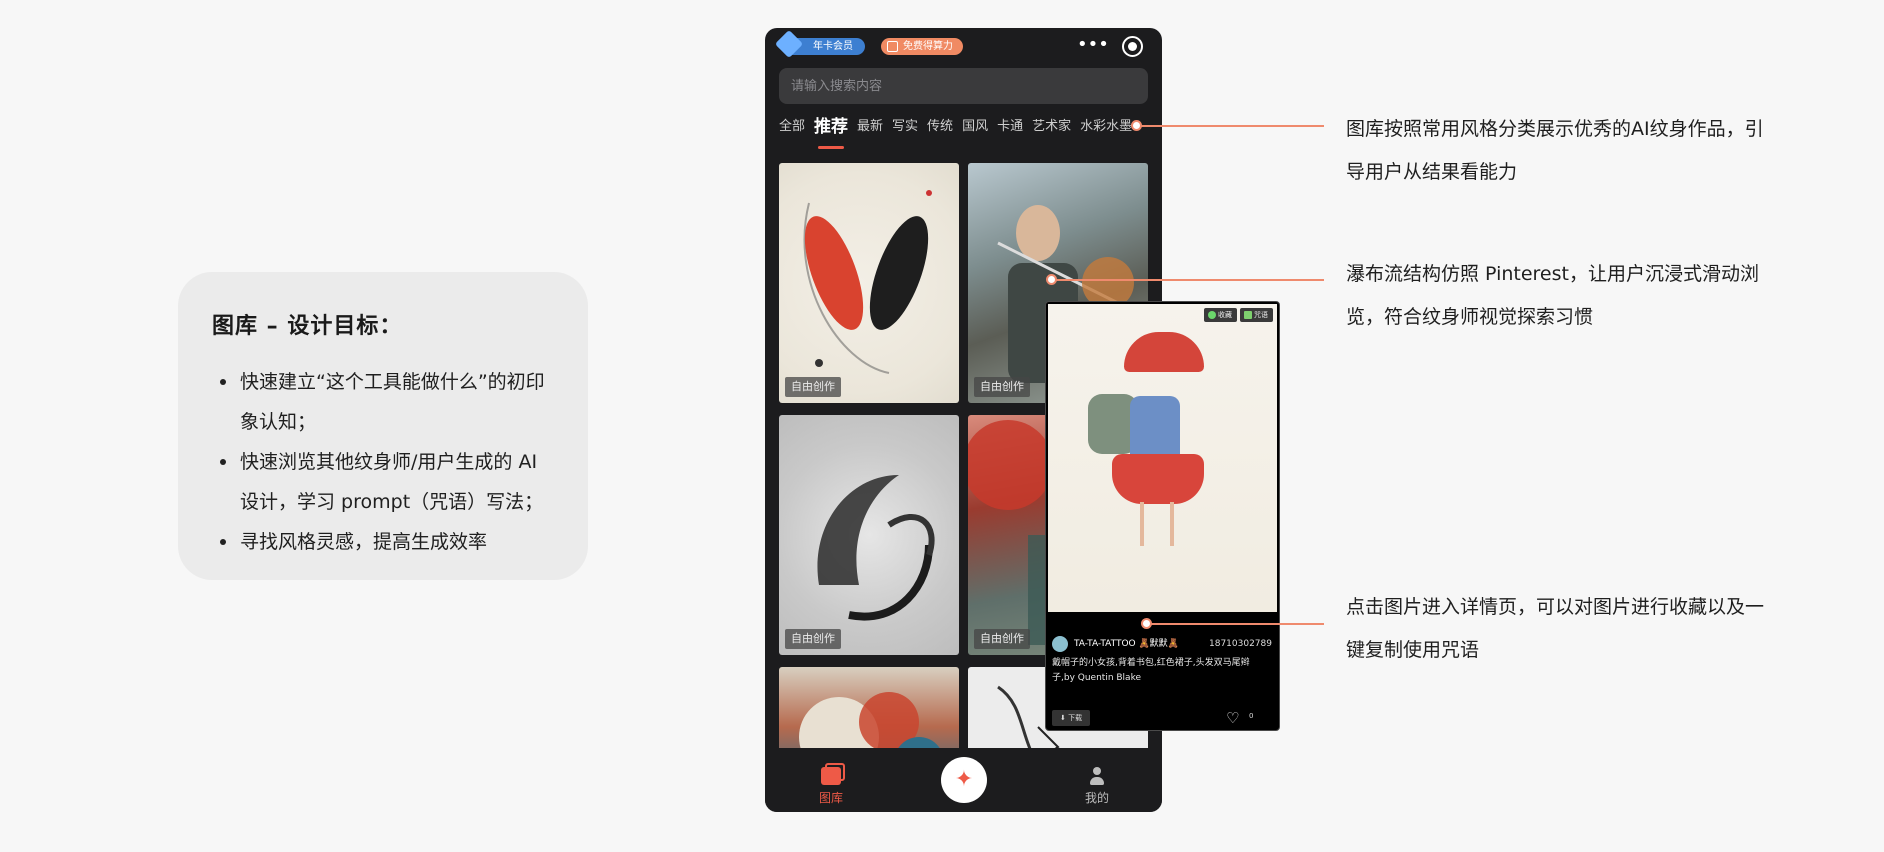 Image resolution: width=1884 pixels, height=852 pixels. I want to click on free-credits-label: 免费得算力, so click(928, 46).